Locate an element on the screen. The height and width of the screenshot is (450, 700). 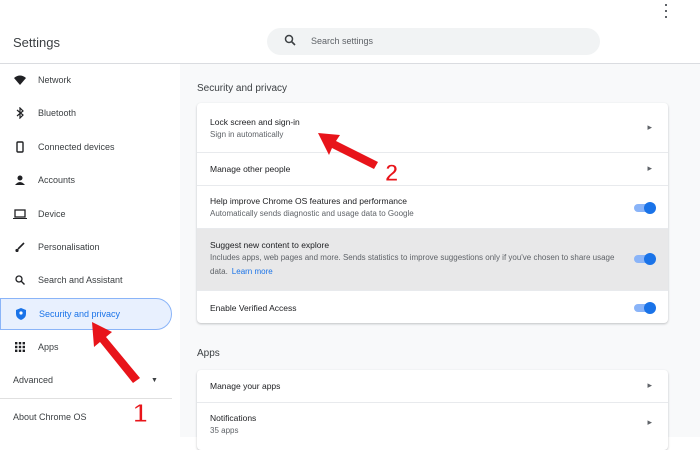
page-title: Settings is located at coordinates (36, 42).